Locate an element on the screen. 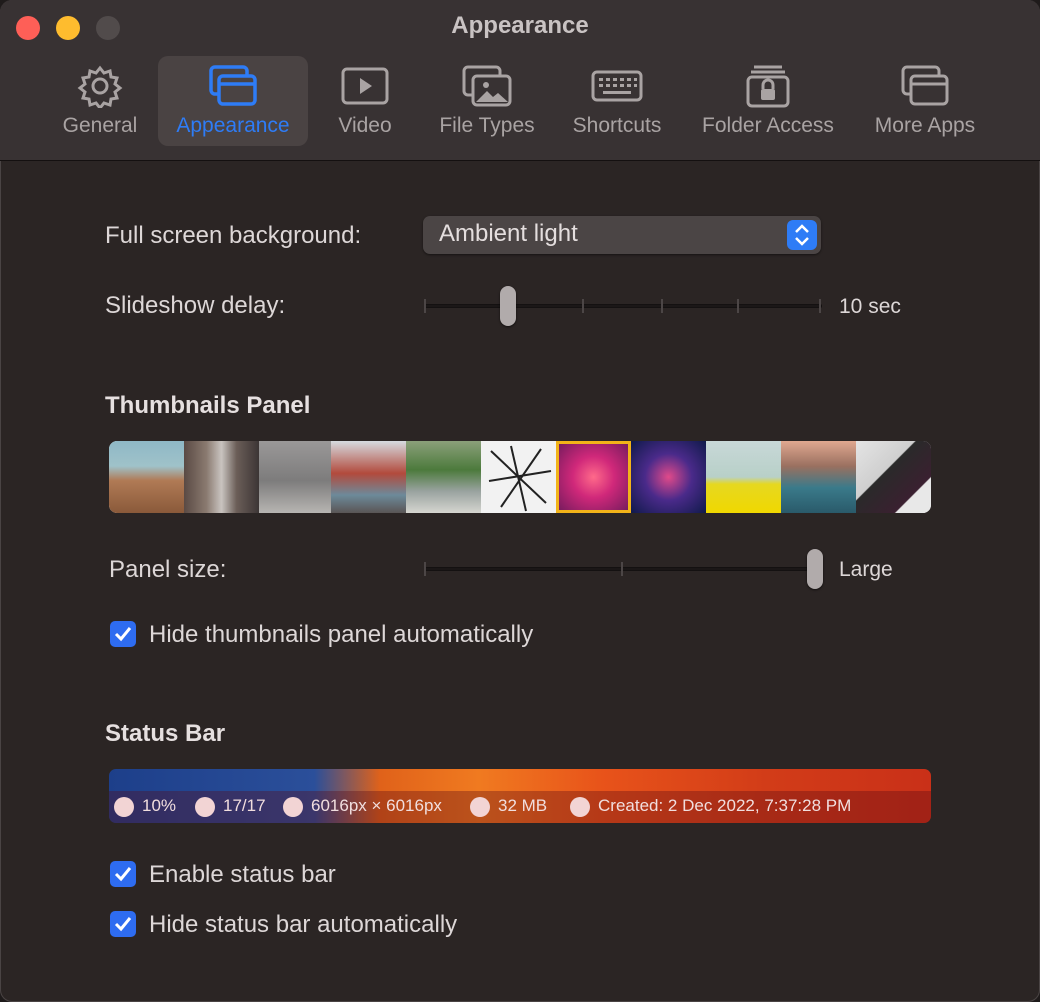  tab-appearance: Appearance is located at coordinates (233, 101).